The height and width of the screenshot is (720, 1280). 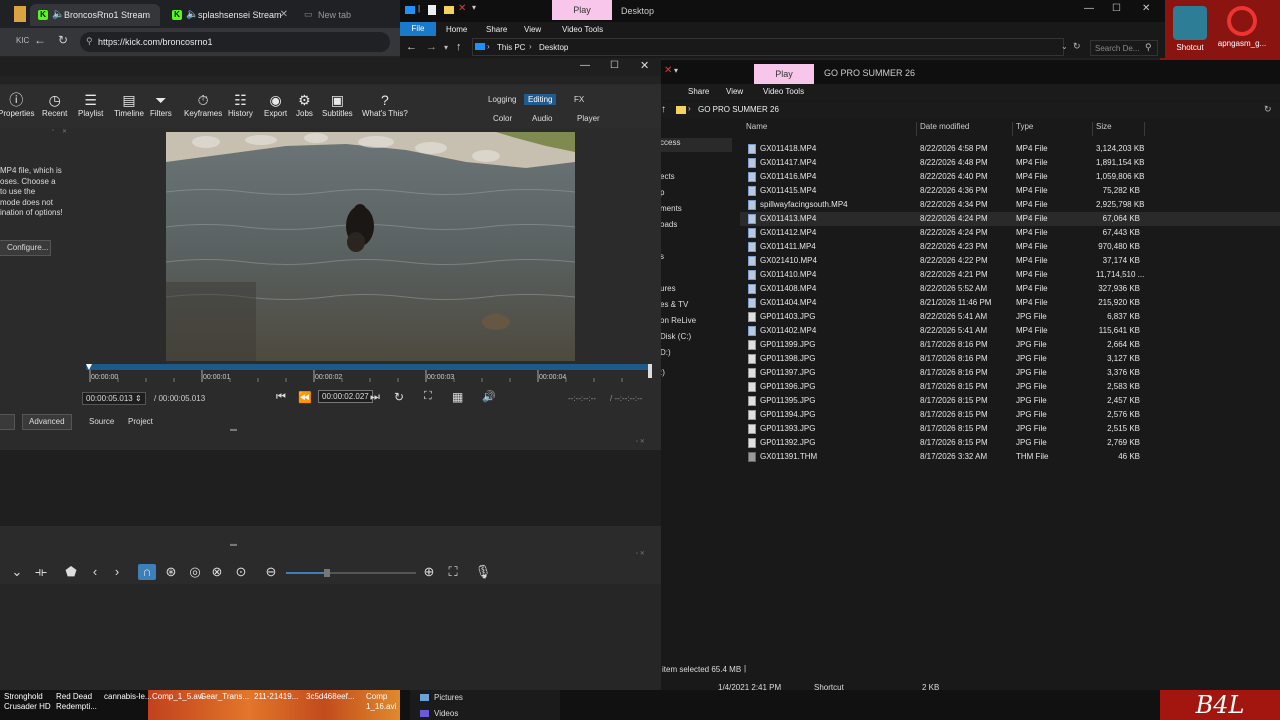 I want to click on panel-tab-previous, so click(x=7, y=422).